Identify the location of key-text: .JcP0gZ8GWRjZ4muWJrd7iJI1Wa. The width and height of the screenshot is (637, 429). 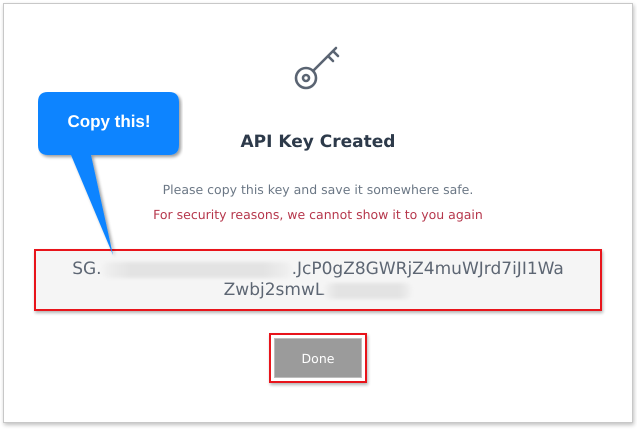
(428, 269).